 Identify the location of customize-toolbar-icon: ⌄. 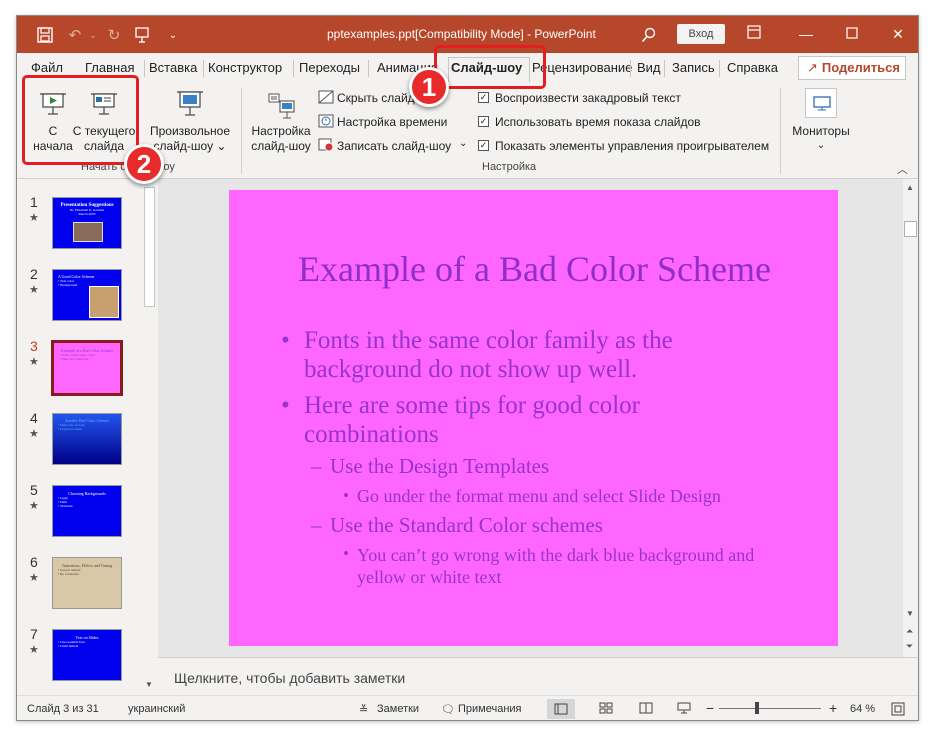
(173, 35).